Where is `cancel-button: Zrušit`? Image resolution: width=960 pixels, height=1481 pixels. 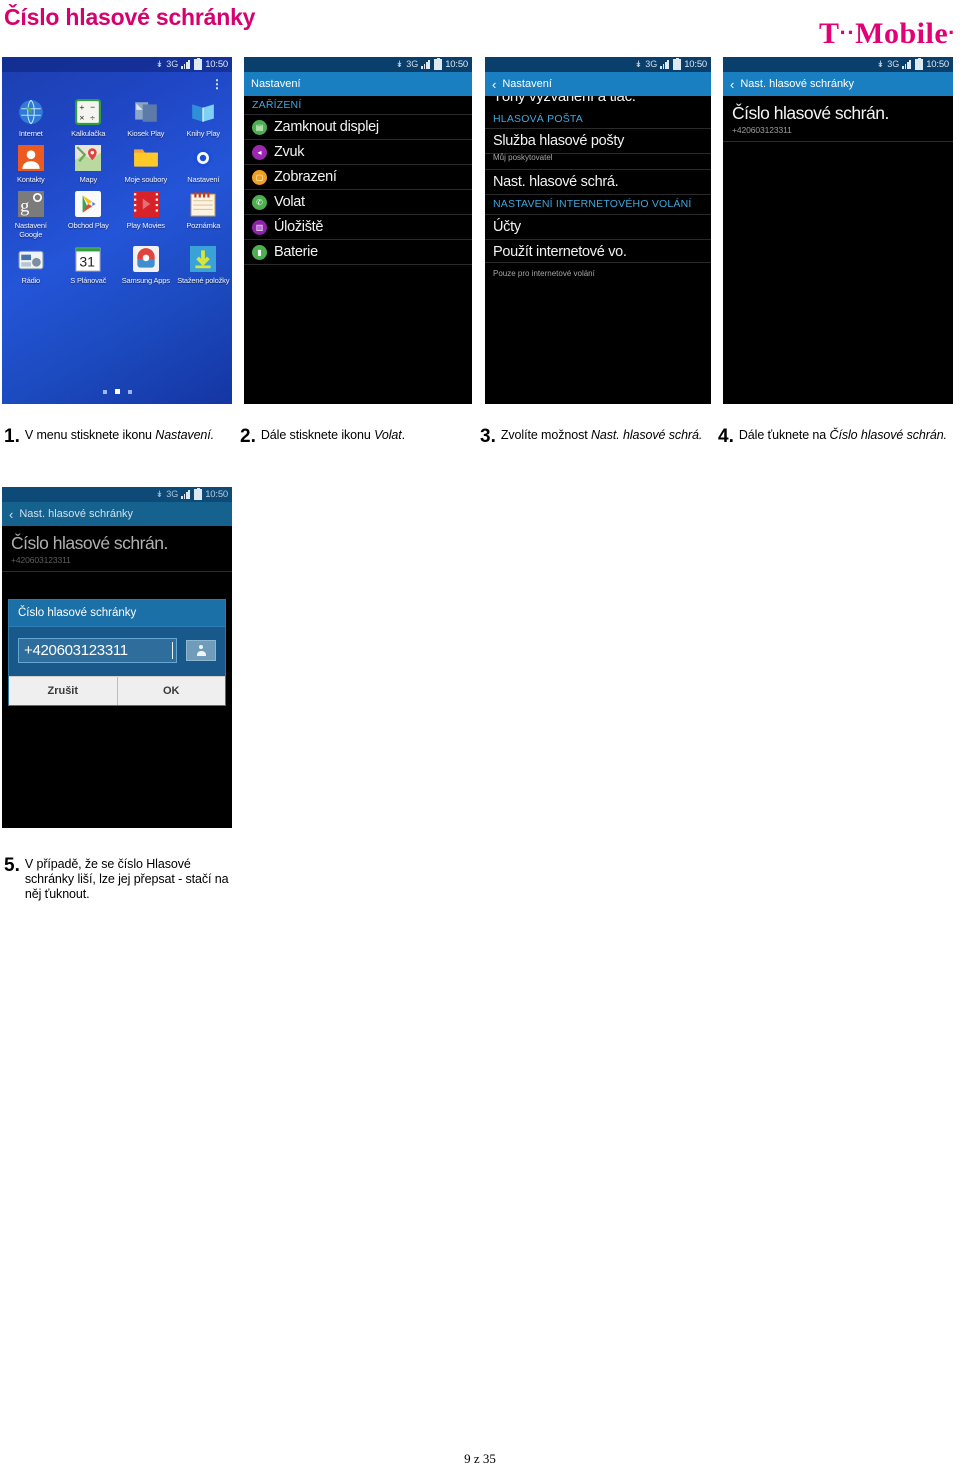 cancel-button: Zrušit is located at coordinates (63, 691).